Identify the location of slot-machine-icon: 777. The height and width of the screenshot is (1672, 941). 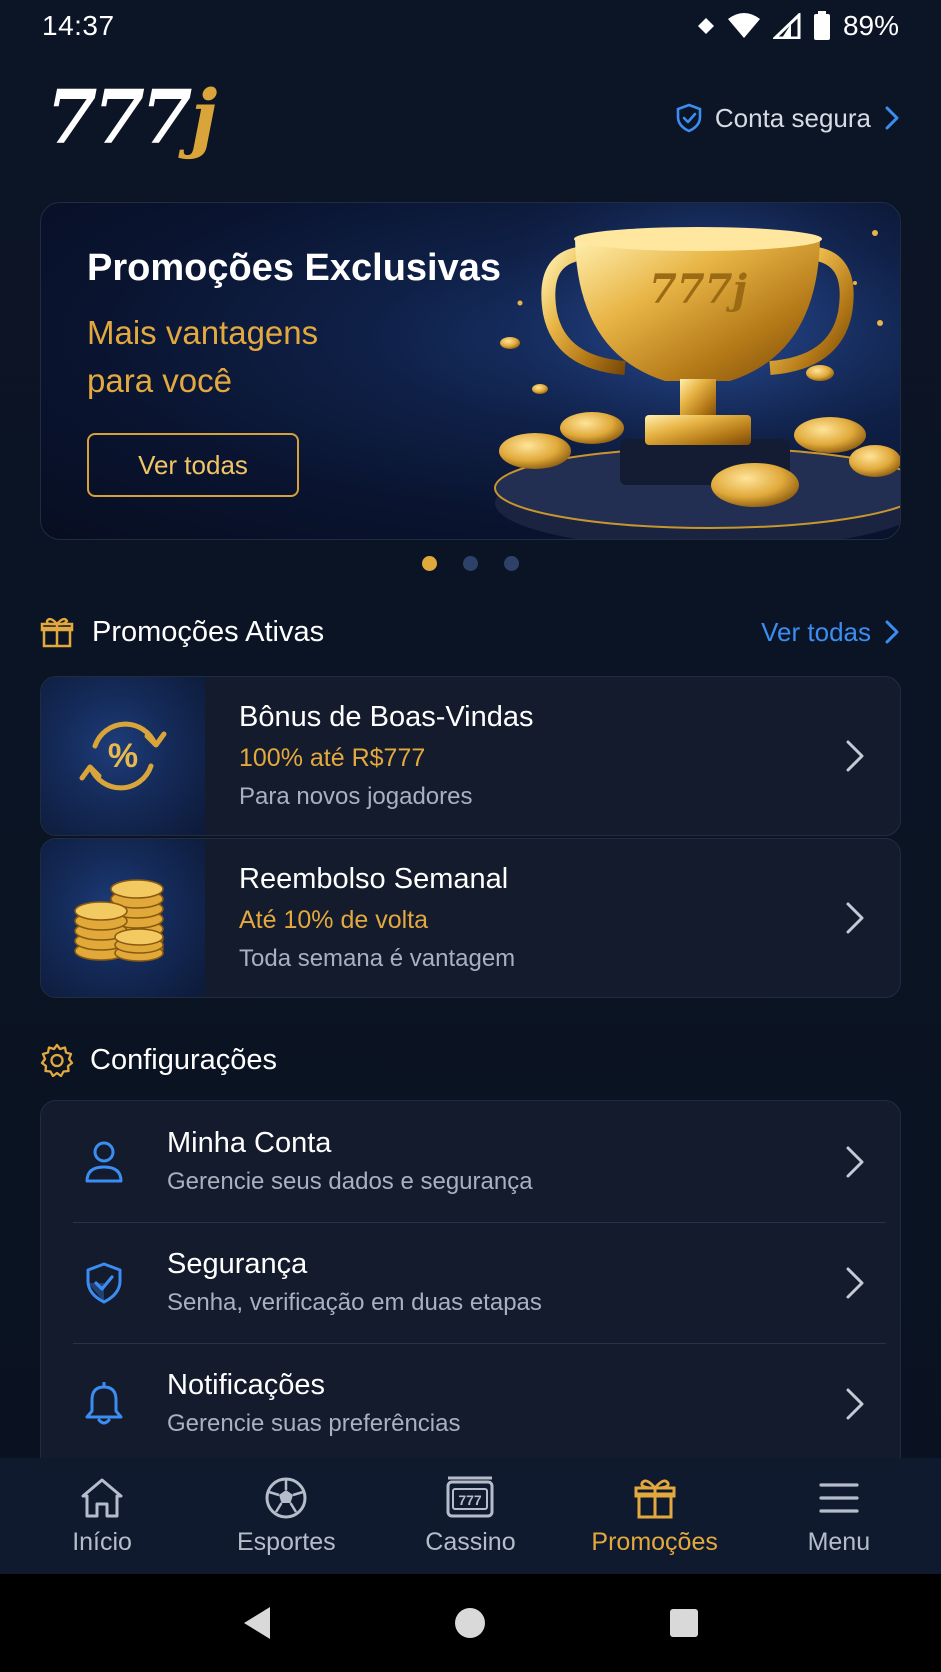
(470, 1496).